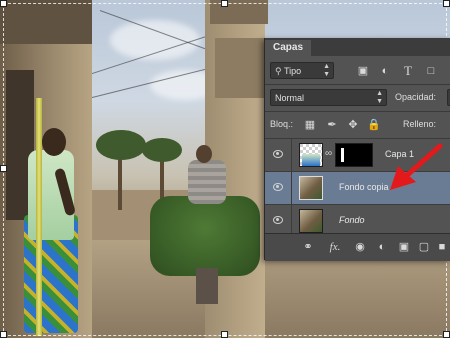 This screenshot has width=450, height=338. What do you see at coordinates (431, 71) in the screenshot?
I see `shape-filter-icon: □` at bounding box center [431, 71].